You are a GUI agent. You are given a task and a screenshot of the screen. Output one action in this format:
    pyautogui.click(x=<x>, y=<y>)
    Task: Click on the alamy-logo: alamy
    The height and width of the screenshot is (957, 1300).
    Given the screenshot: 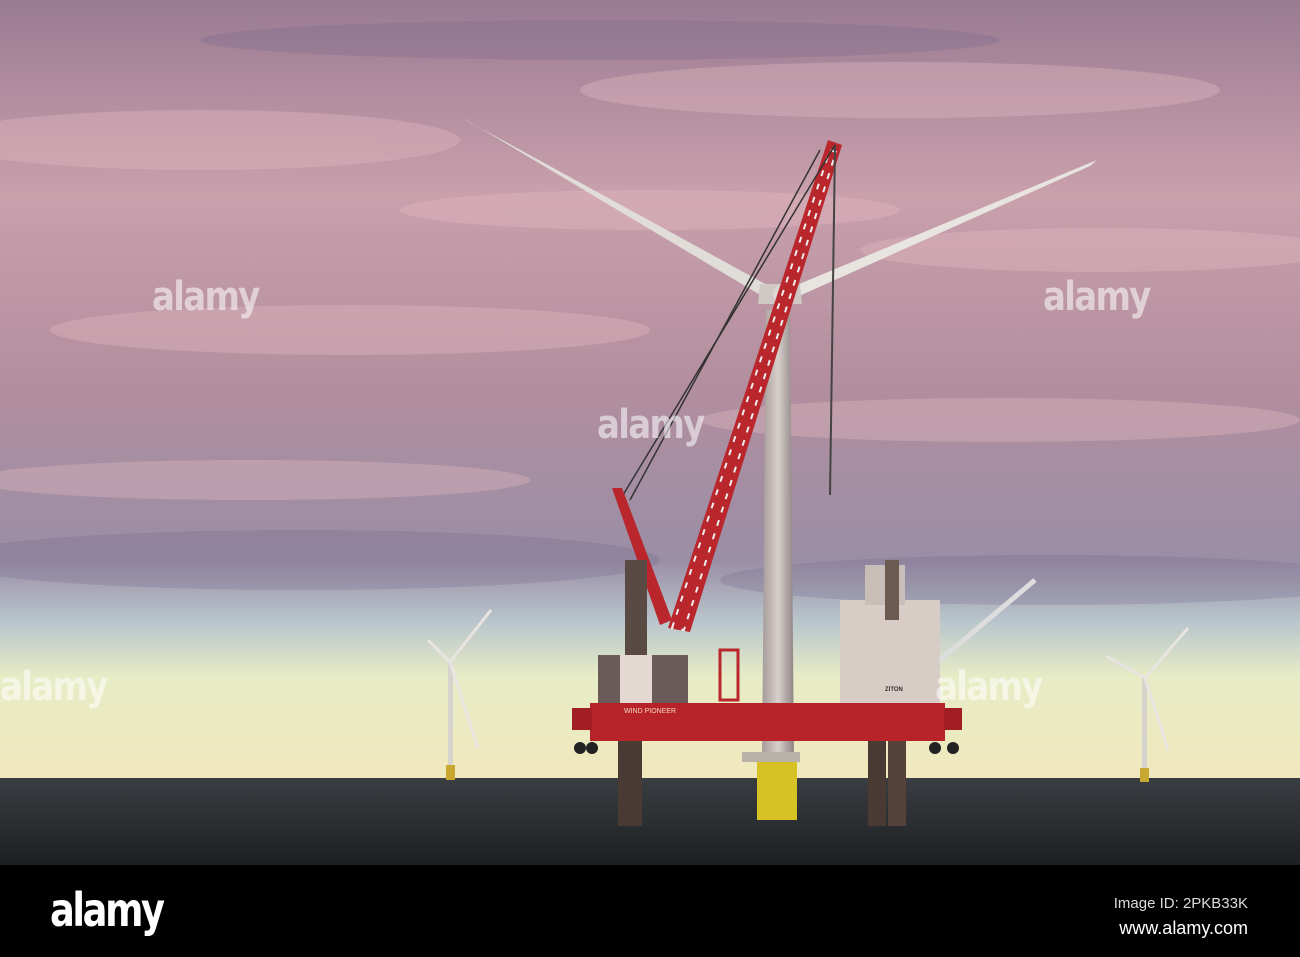 What is the action you would take?
    pyautogui.click(x=107, y=910)
    